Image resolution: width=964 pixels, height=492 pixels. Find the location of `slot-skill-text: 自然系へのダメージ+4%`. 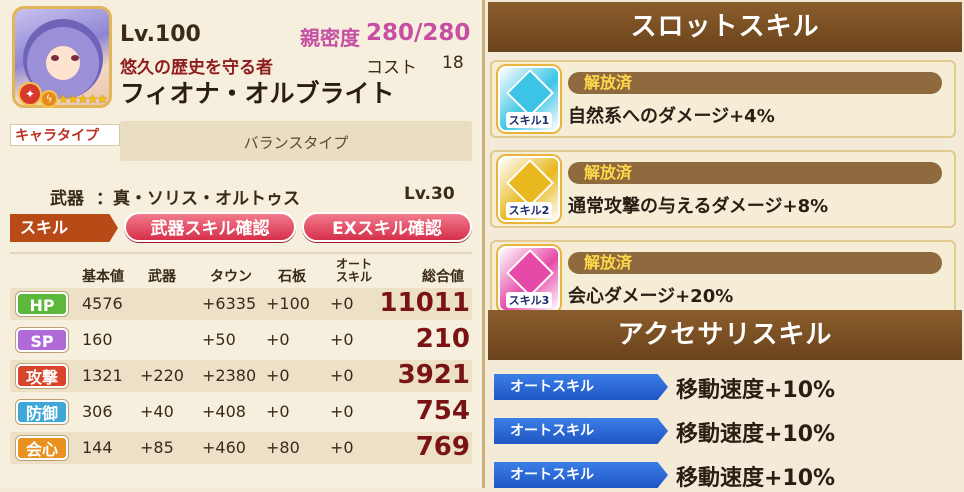

slot-skill-text: 自然系へのダメージ+4% is located at coordinates (671, 116).